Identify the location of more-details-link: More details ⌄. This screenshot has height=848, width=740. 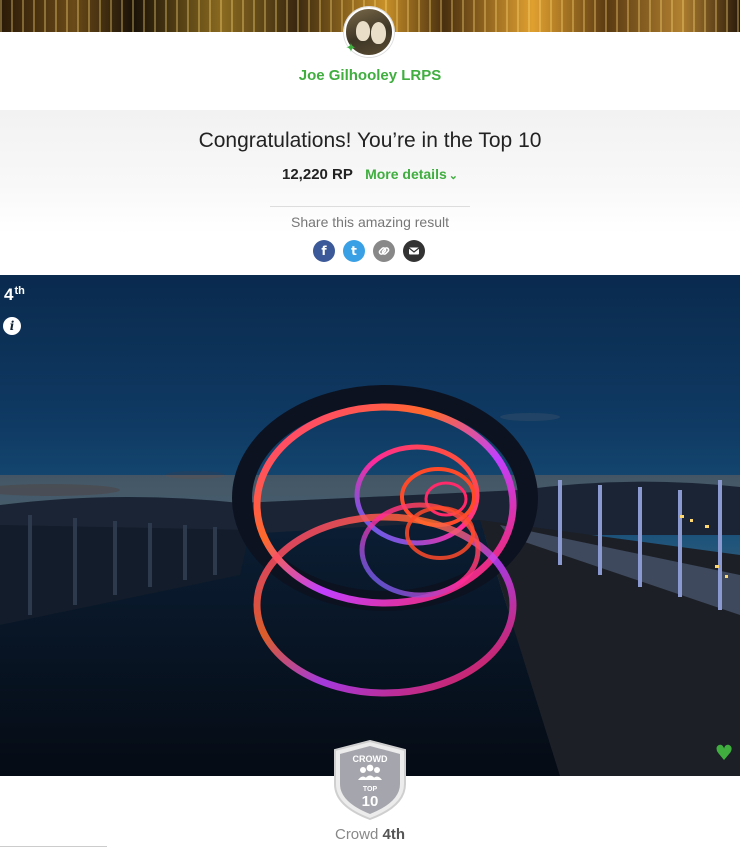
(411, 174).